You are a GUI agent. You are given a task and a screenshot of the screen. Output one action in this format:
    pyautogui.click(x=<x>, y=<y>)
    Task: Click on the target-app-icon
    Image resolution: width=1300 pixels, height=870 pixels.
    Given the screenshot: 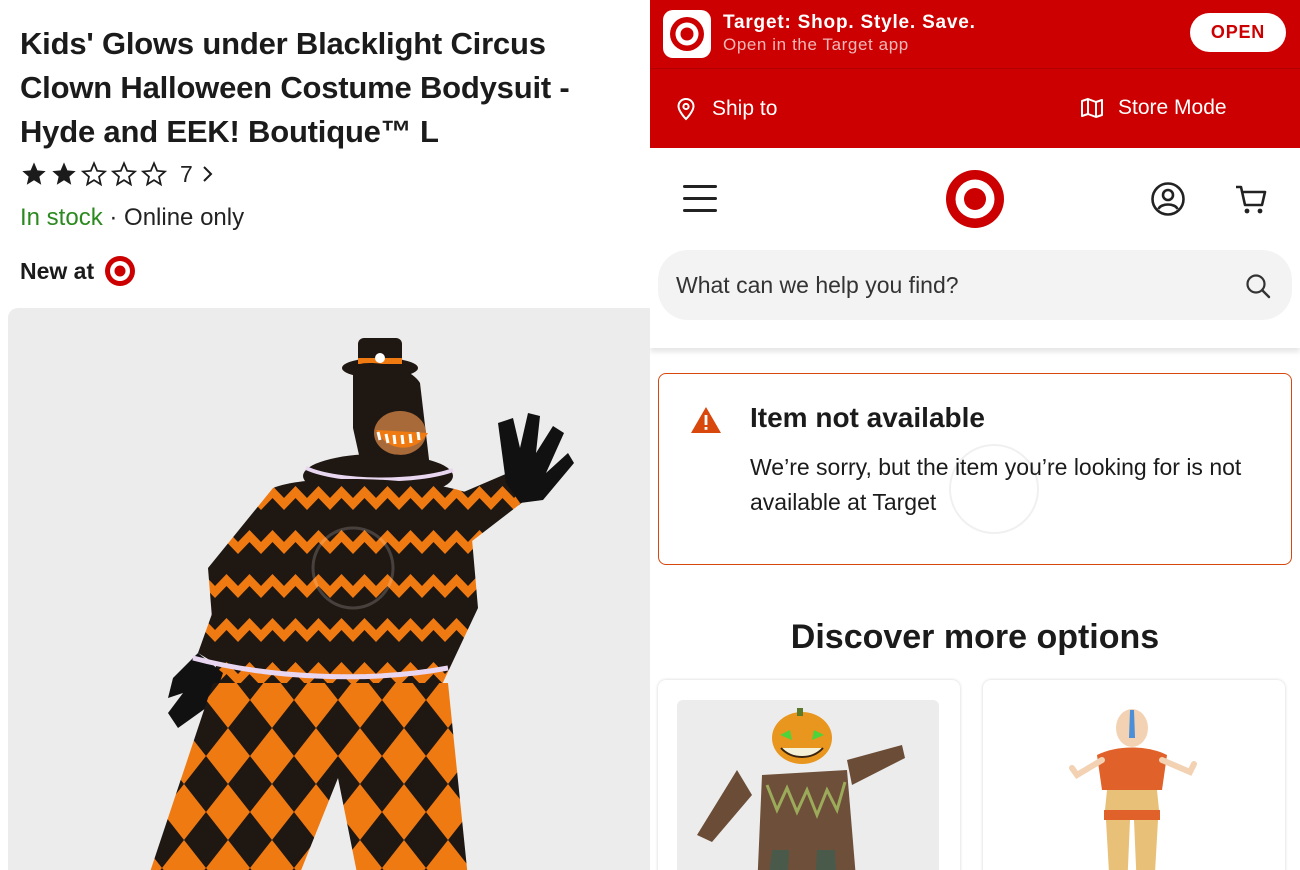 What is the action you would take?
    pyautogui.click(x=687, y=34)
    